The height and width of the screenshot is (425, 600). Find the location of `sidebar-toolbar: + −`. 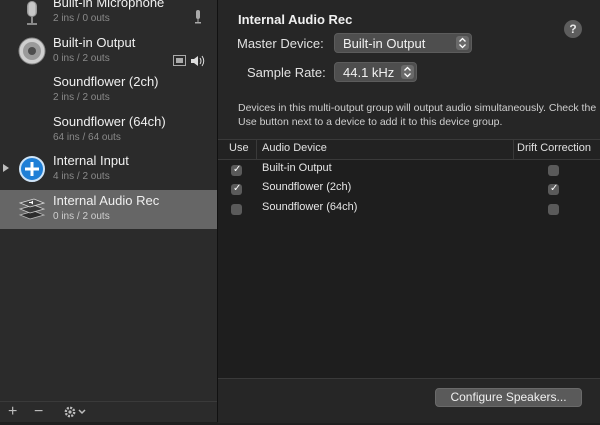

sidebar-toolbar: + − is located at coordinates (108, 411).